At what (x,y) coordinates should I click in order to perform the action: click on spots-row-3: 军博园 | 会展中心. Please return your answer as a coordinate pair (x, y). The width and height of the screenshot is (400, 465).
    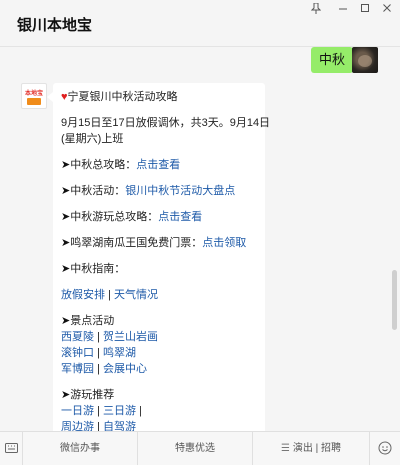
    Looking at the image, I should click on (104, 369).